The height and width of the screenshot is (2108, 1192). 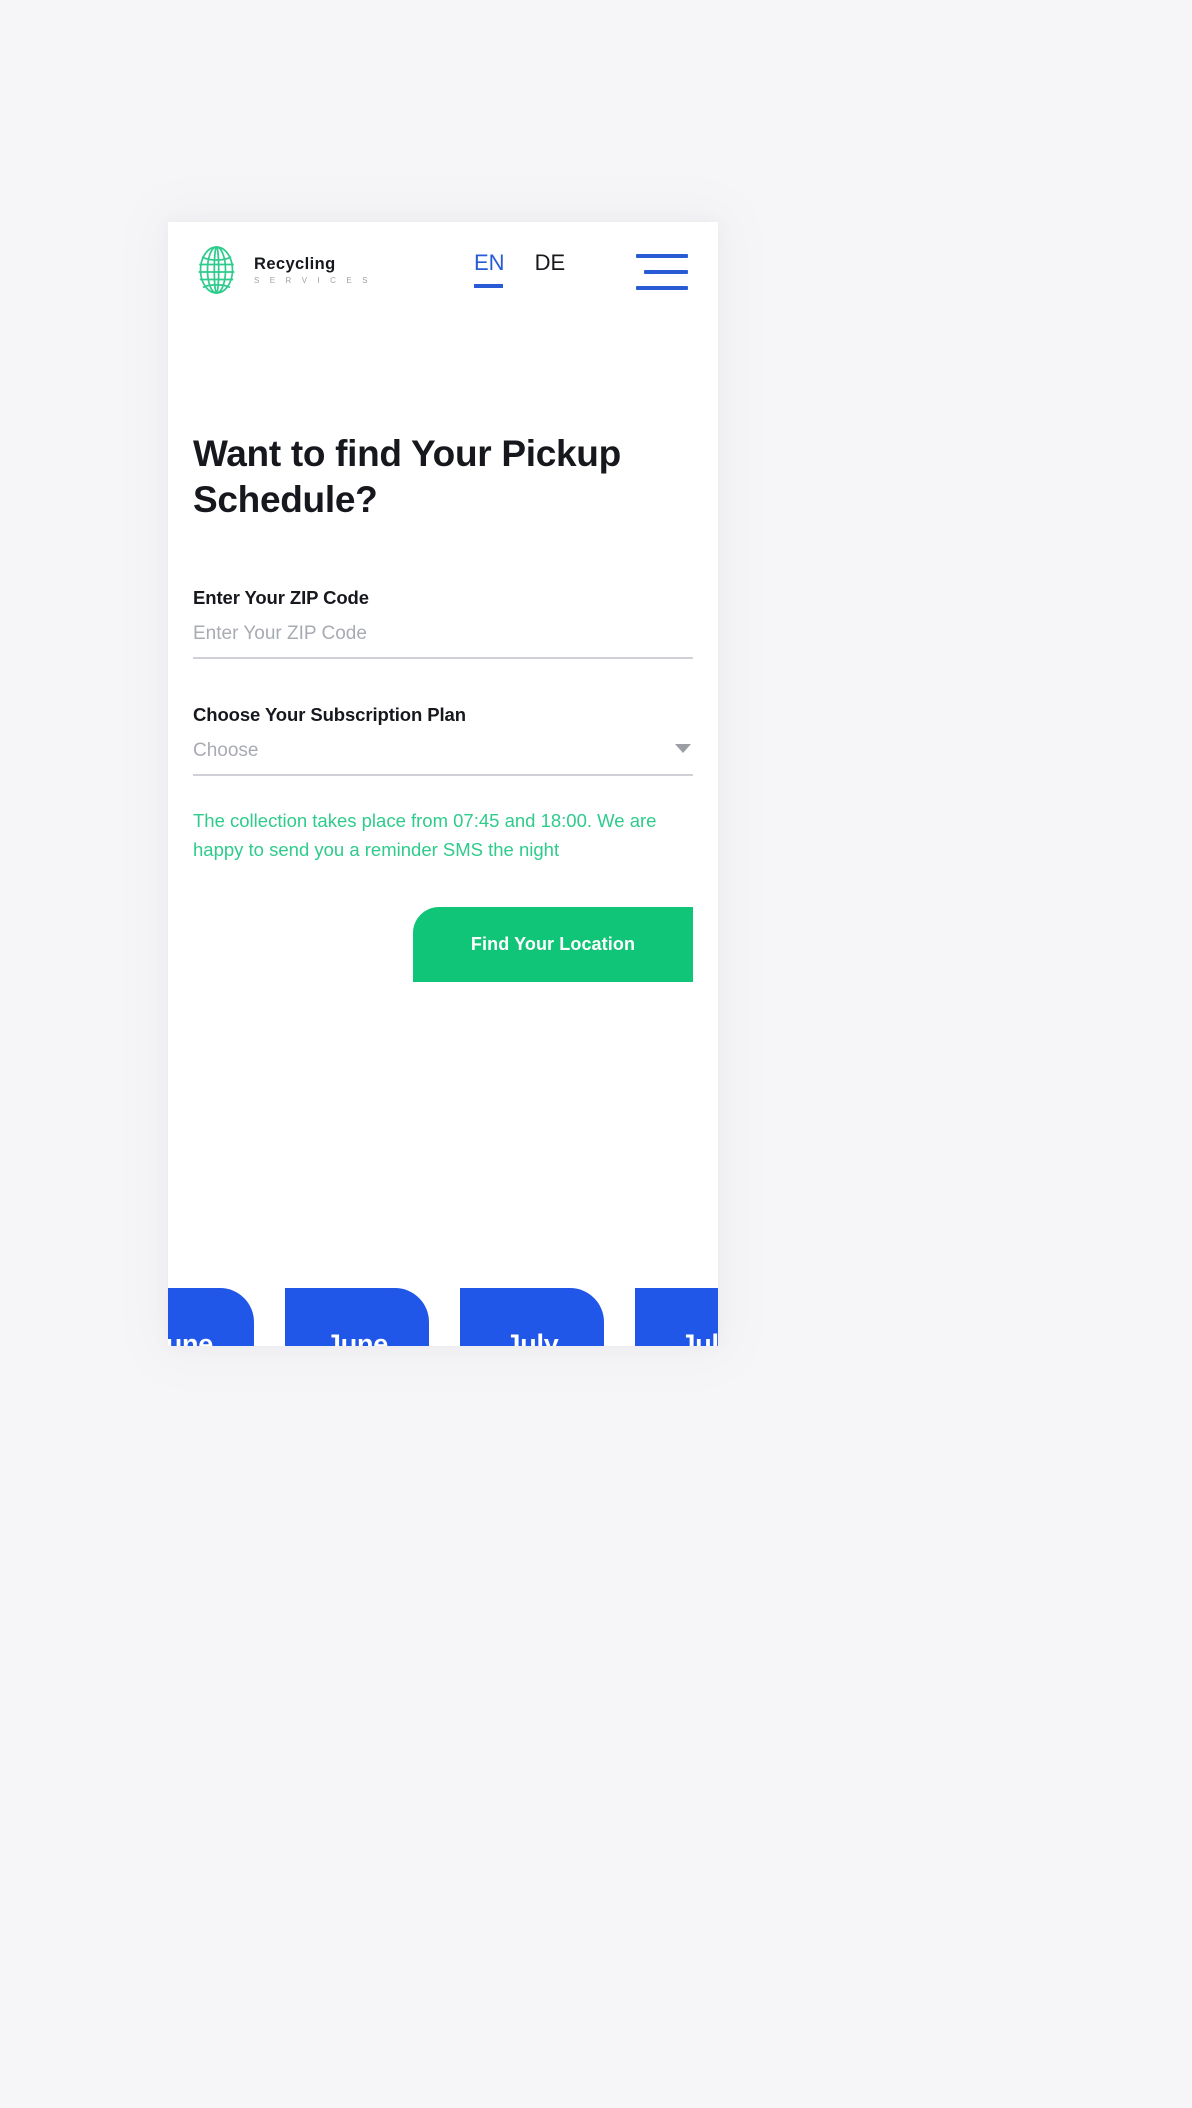 What do you see at coordinates (357, 1317) in the screenshot?
I see `date-card: June 24` at bounding box center [357, 1317].